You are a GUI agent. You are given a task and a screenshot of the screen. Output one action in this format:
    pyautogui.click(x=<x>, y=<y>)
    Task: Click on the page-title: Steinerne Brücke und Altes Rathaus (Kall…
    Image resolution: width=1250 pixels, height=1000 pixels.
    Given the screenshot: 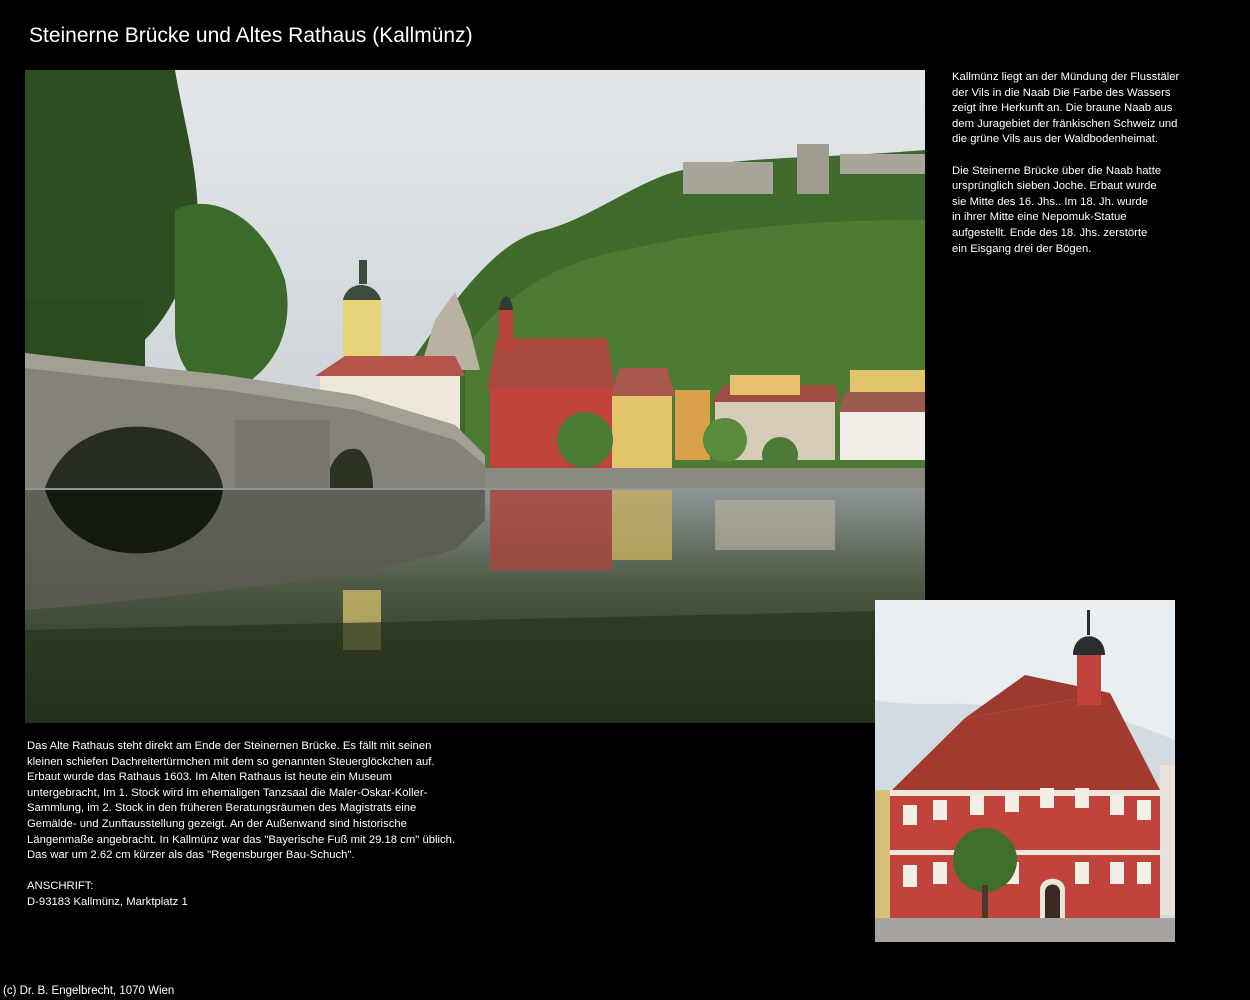 What is the action you would take?
    pyautogui.click(x=251, y=35)
    